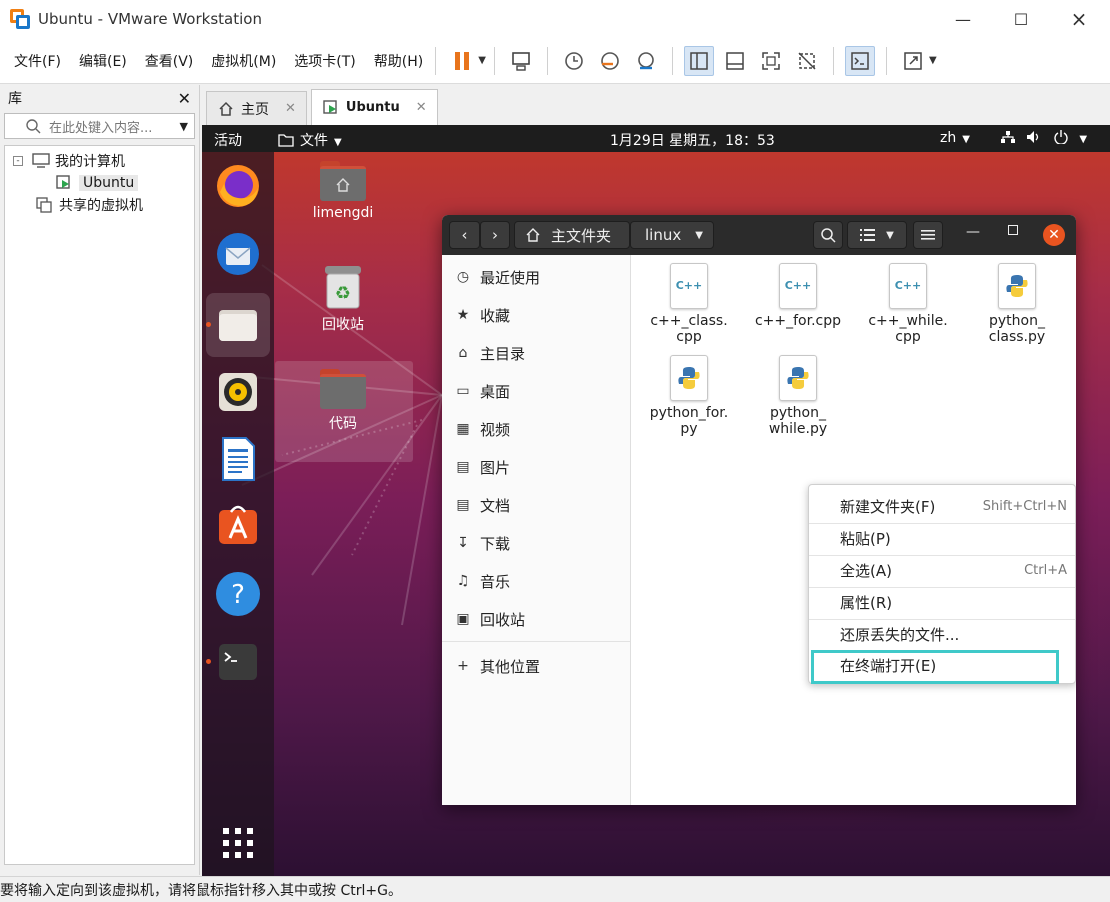 Image resolution: width=1110 pixels, height=902 pixels. I want to click on close-window-button: ×, so click(1079, 19).